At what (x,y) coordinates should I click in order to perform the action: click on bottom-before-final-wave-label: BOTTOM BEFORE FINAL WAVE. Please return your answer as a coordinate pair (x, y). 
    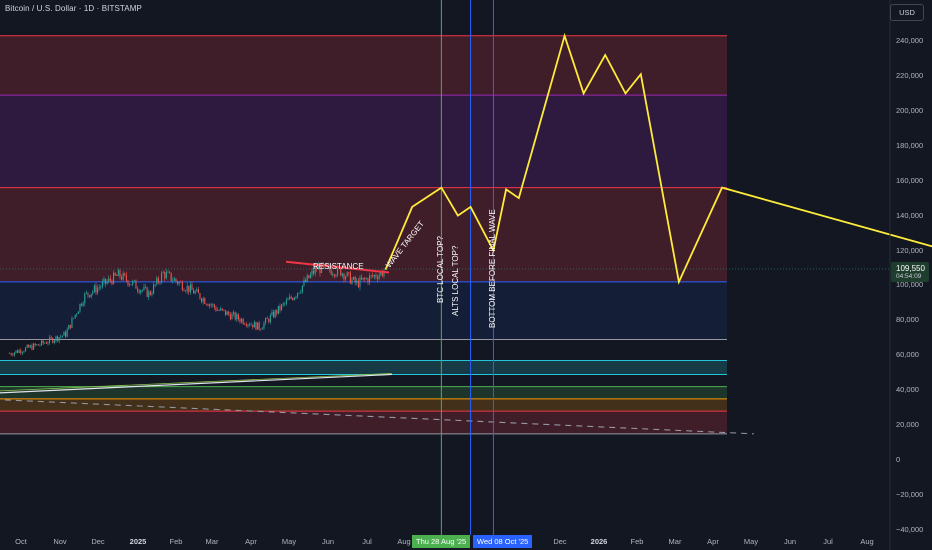
    Looking at the image, I should click on (492, 268).